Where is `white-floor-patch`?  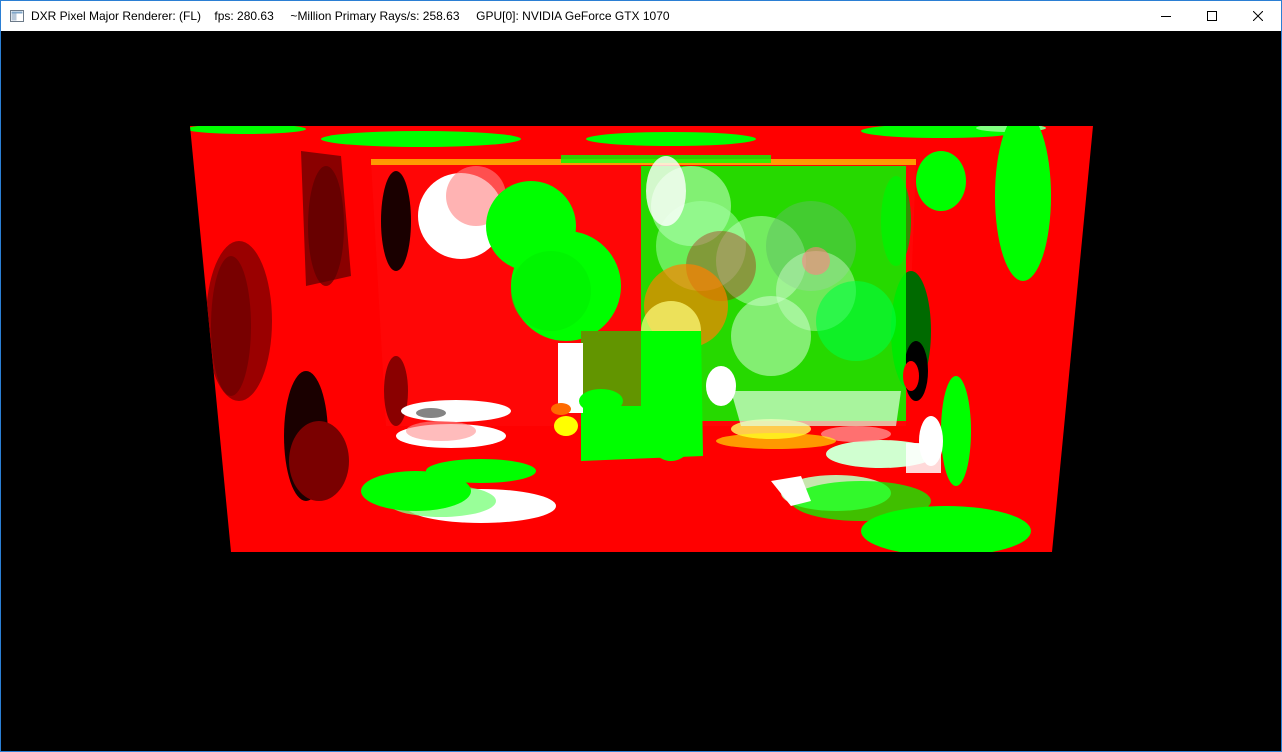
white-floor-patch is located at coordinates (923, 458).